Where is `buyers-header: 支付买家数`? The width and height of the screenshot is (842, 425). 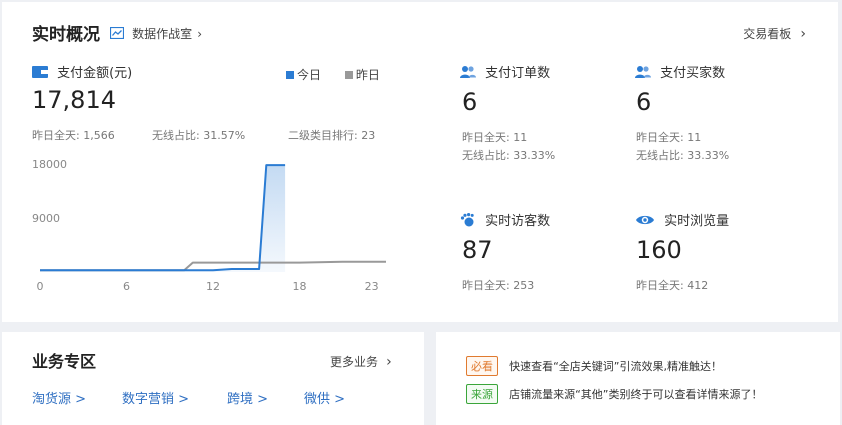 buyers-header: 支付买家数 is located at coordinates (680, 71).